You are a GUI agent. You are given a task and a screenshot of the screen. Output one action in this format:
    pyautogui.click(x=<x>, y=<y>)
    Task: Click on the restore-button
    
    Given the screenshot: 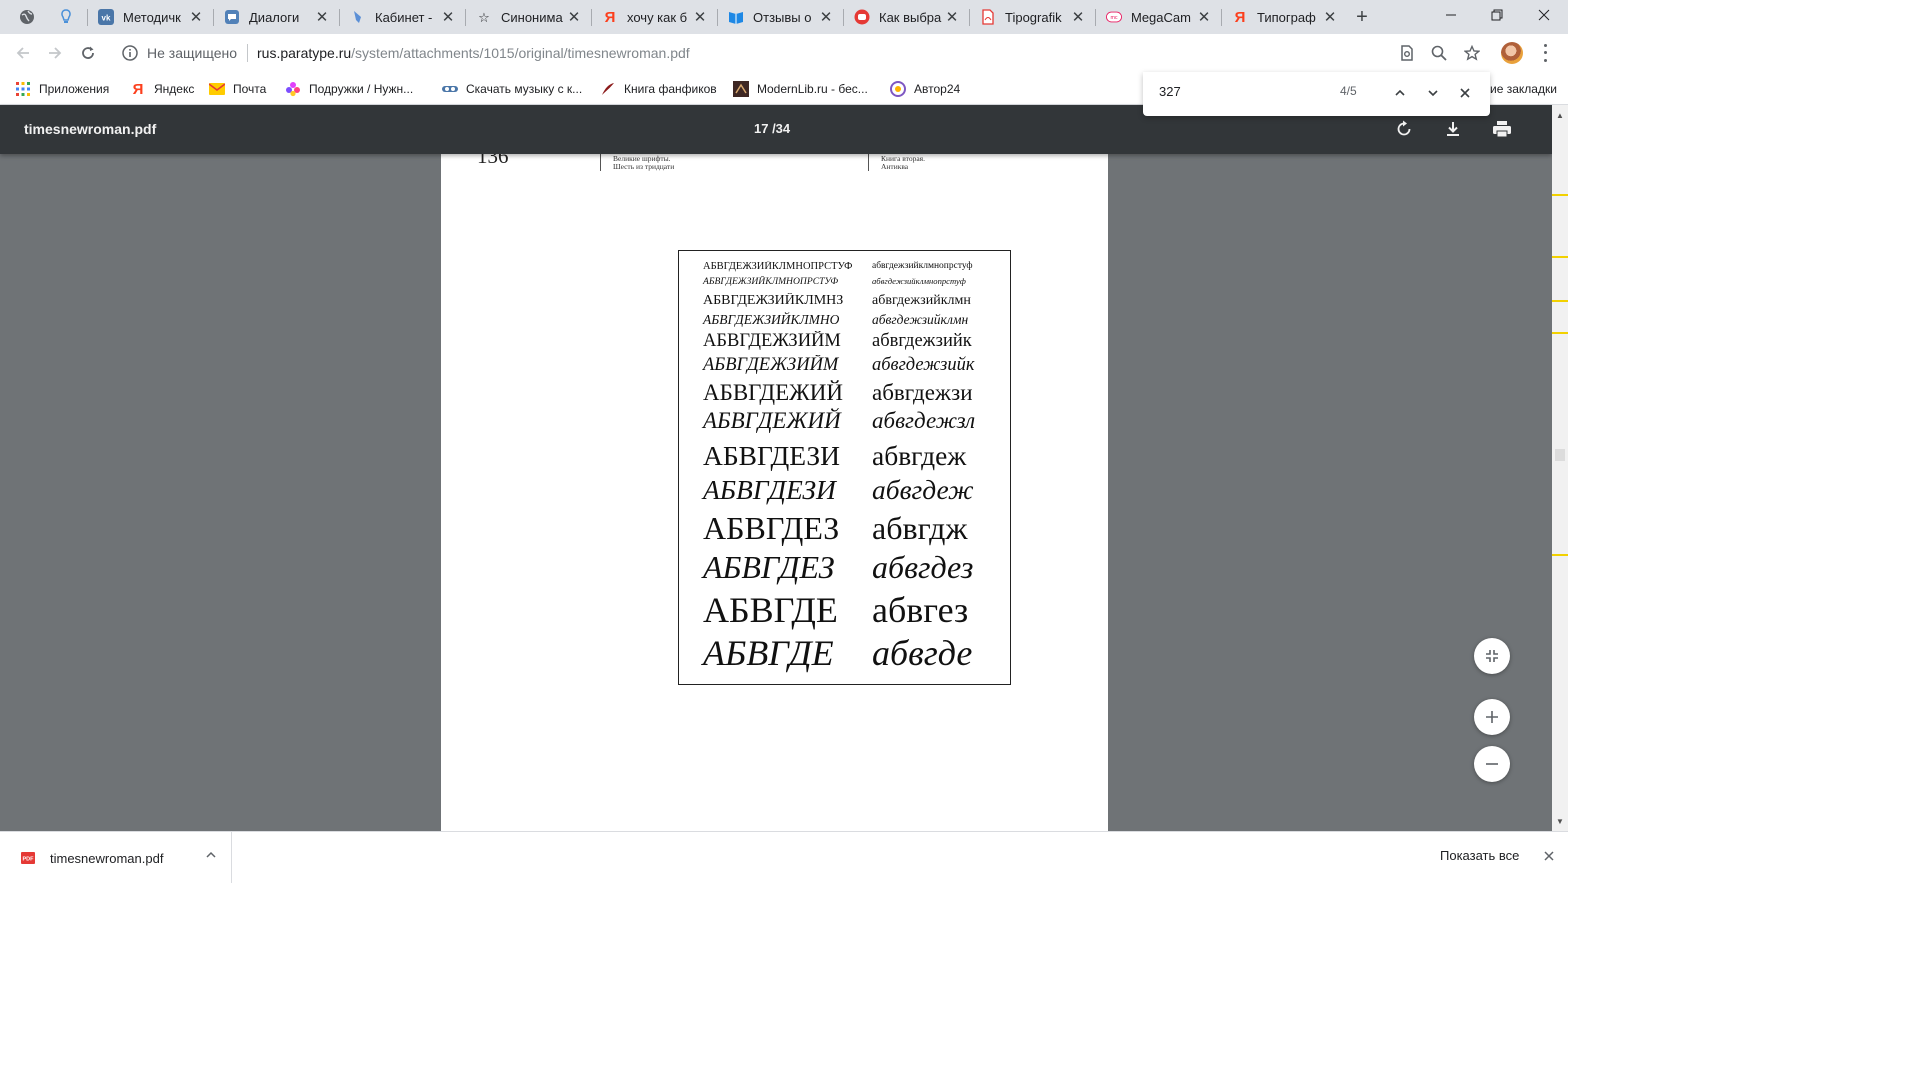 What is the action you would take?
    pyautogui.click(x=1497, y=15)
    